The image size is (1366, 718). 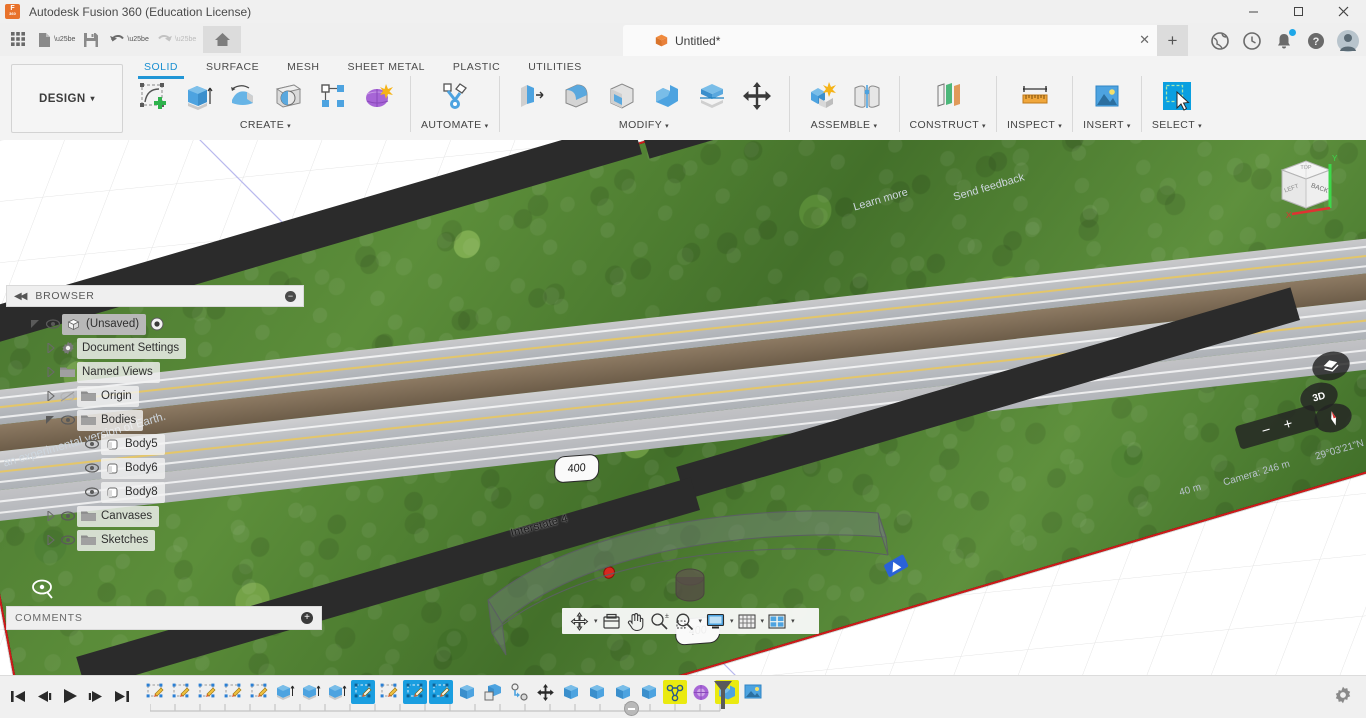 I want to click on minimize-button, so click(x=1253, y=11).